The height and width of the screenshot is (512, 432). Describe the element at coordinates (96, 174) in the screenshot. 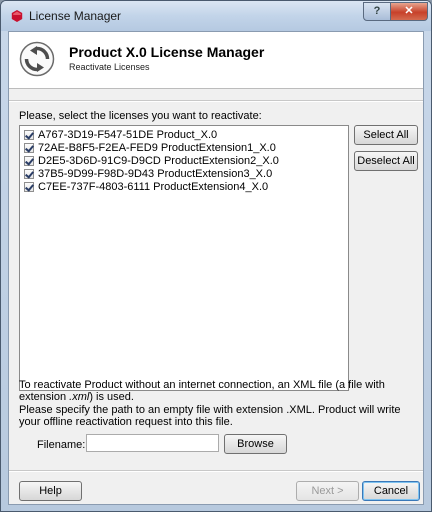

I see `license-key: 37B5-9D99-F98D-9D43` at that location.